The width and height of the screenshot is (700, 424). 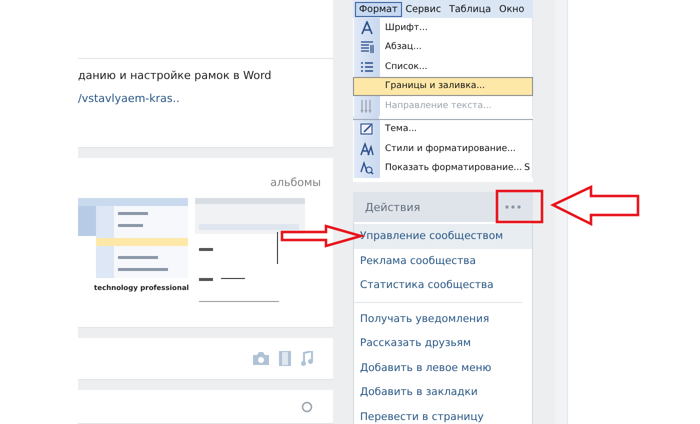 What do you see at coordinates (295, 182) in the screenshot?
I see `albums-title: альбомы` at bounding box center [295, 182].